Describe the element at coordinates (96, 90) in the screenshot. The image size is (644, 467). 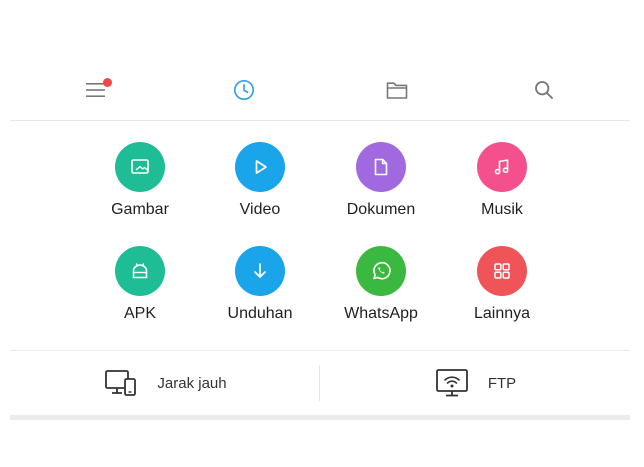
I see `menu-button` at that location.